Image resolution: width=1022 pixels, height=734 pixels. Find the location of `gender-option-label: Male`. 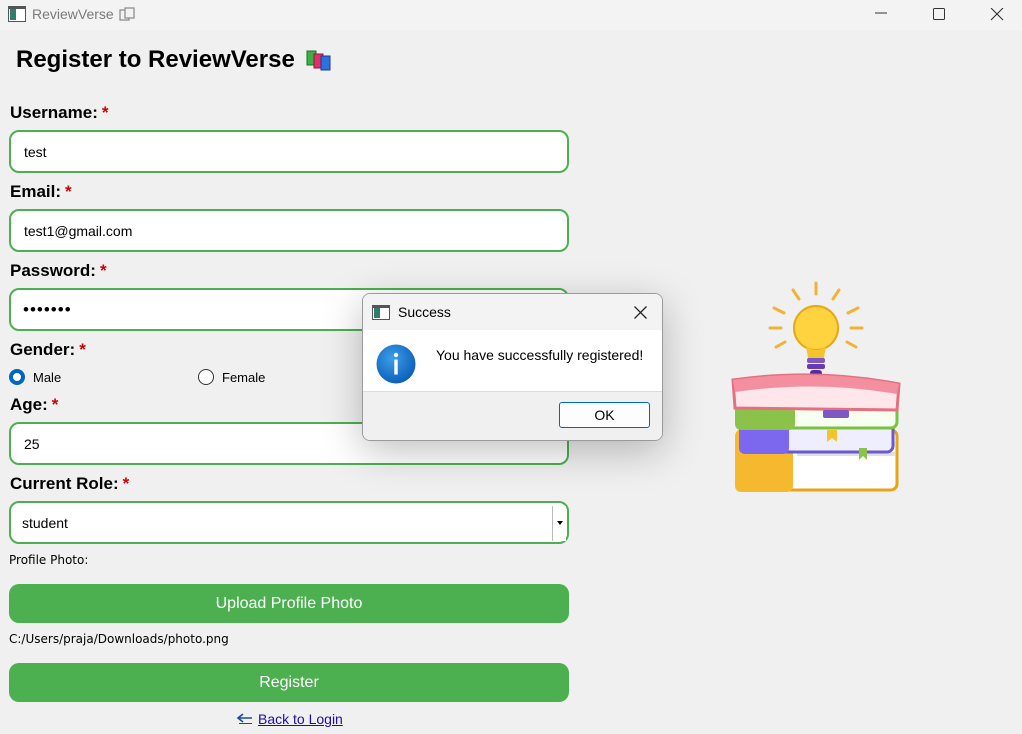

gender-option-label: Male is located at coordinates (47, 377).